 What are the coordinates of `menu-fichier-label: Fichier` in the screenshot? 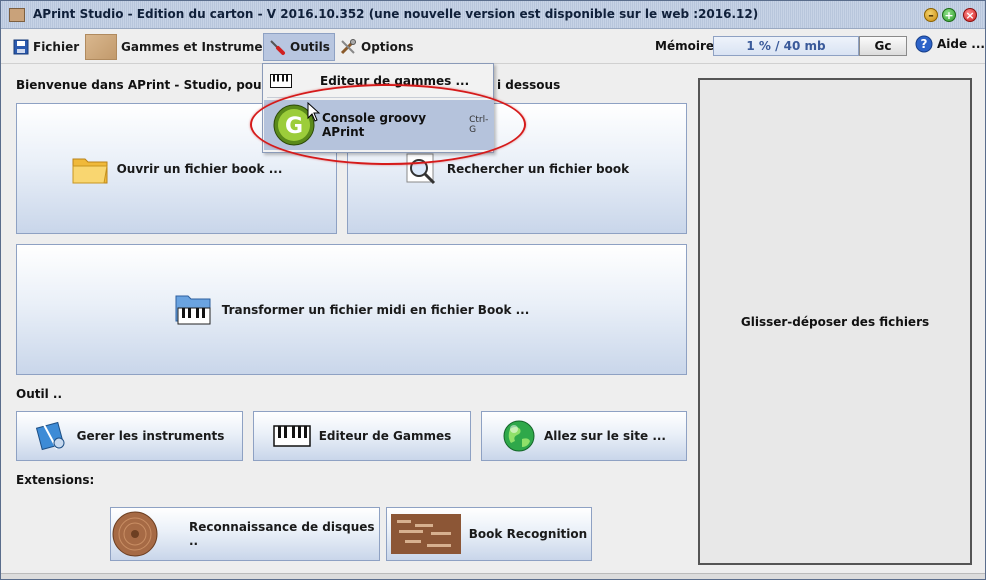 It's located at (56, 47).